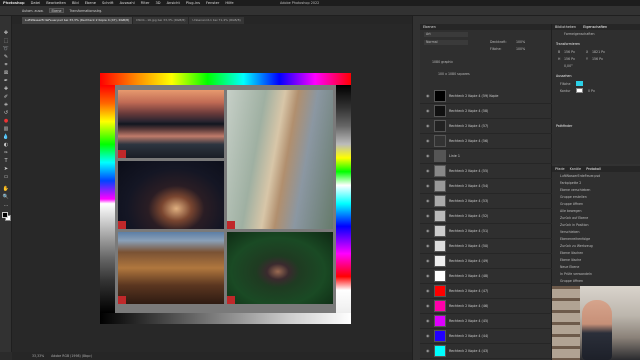 The height and width of the screenshot is (360, 640). Describe the element at coordinates (56, 10) in the screenshot. I see `layer-select-dropdown: Ebene` at that location.